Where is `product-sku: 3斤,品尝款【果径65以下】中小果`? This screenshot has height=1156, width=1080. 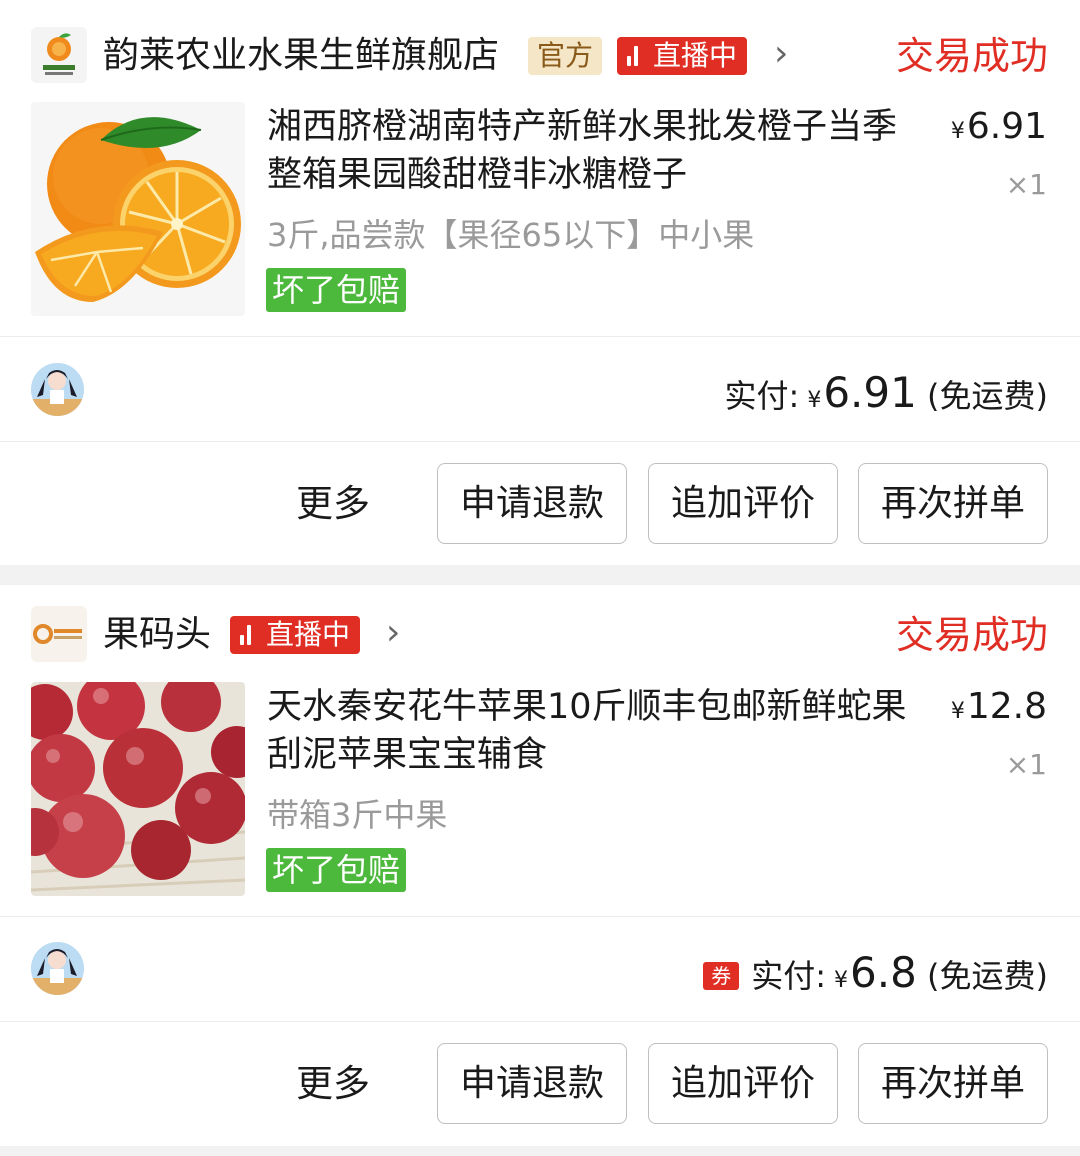 product-sku: 3斤,品尝款【果径65以下】中小果 is located at coordinates (511, 235).